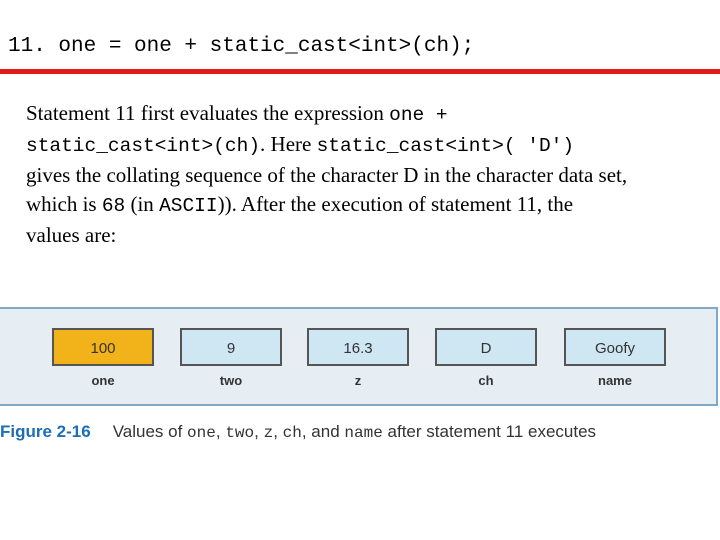  I want to click on variable-ch: D ch, so click(486, 358).